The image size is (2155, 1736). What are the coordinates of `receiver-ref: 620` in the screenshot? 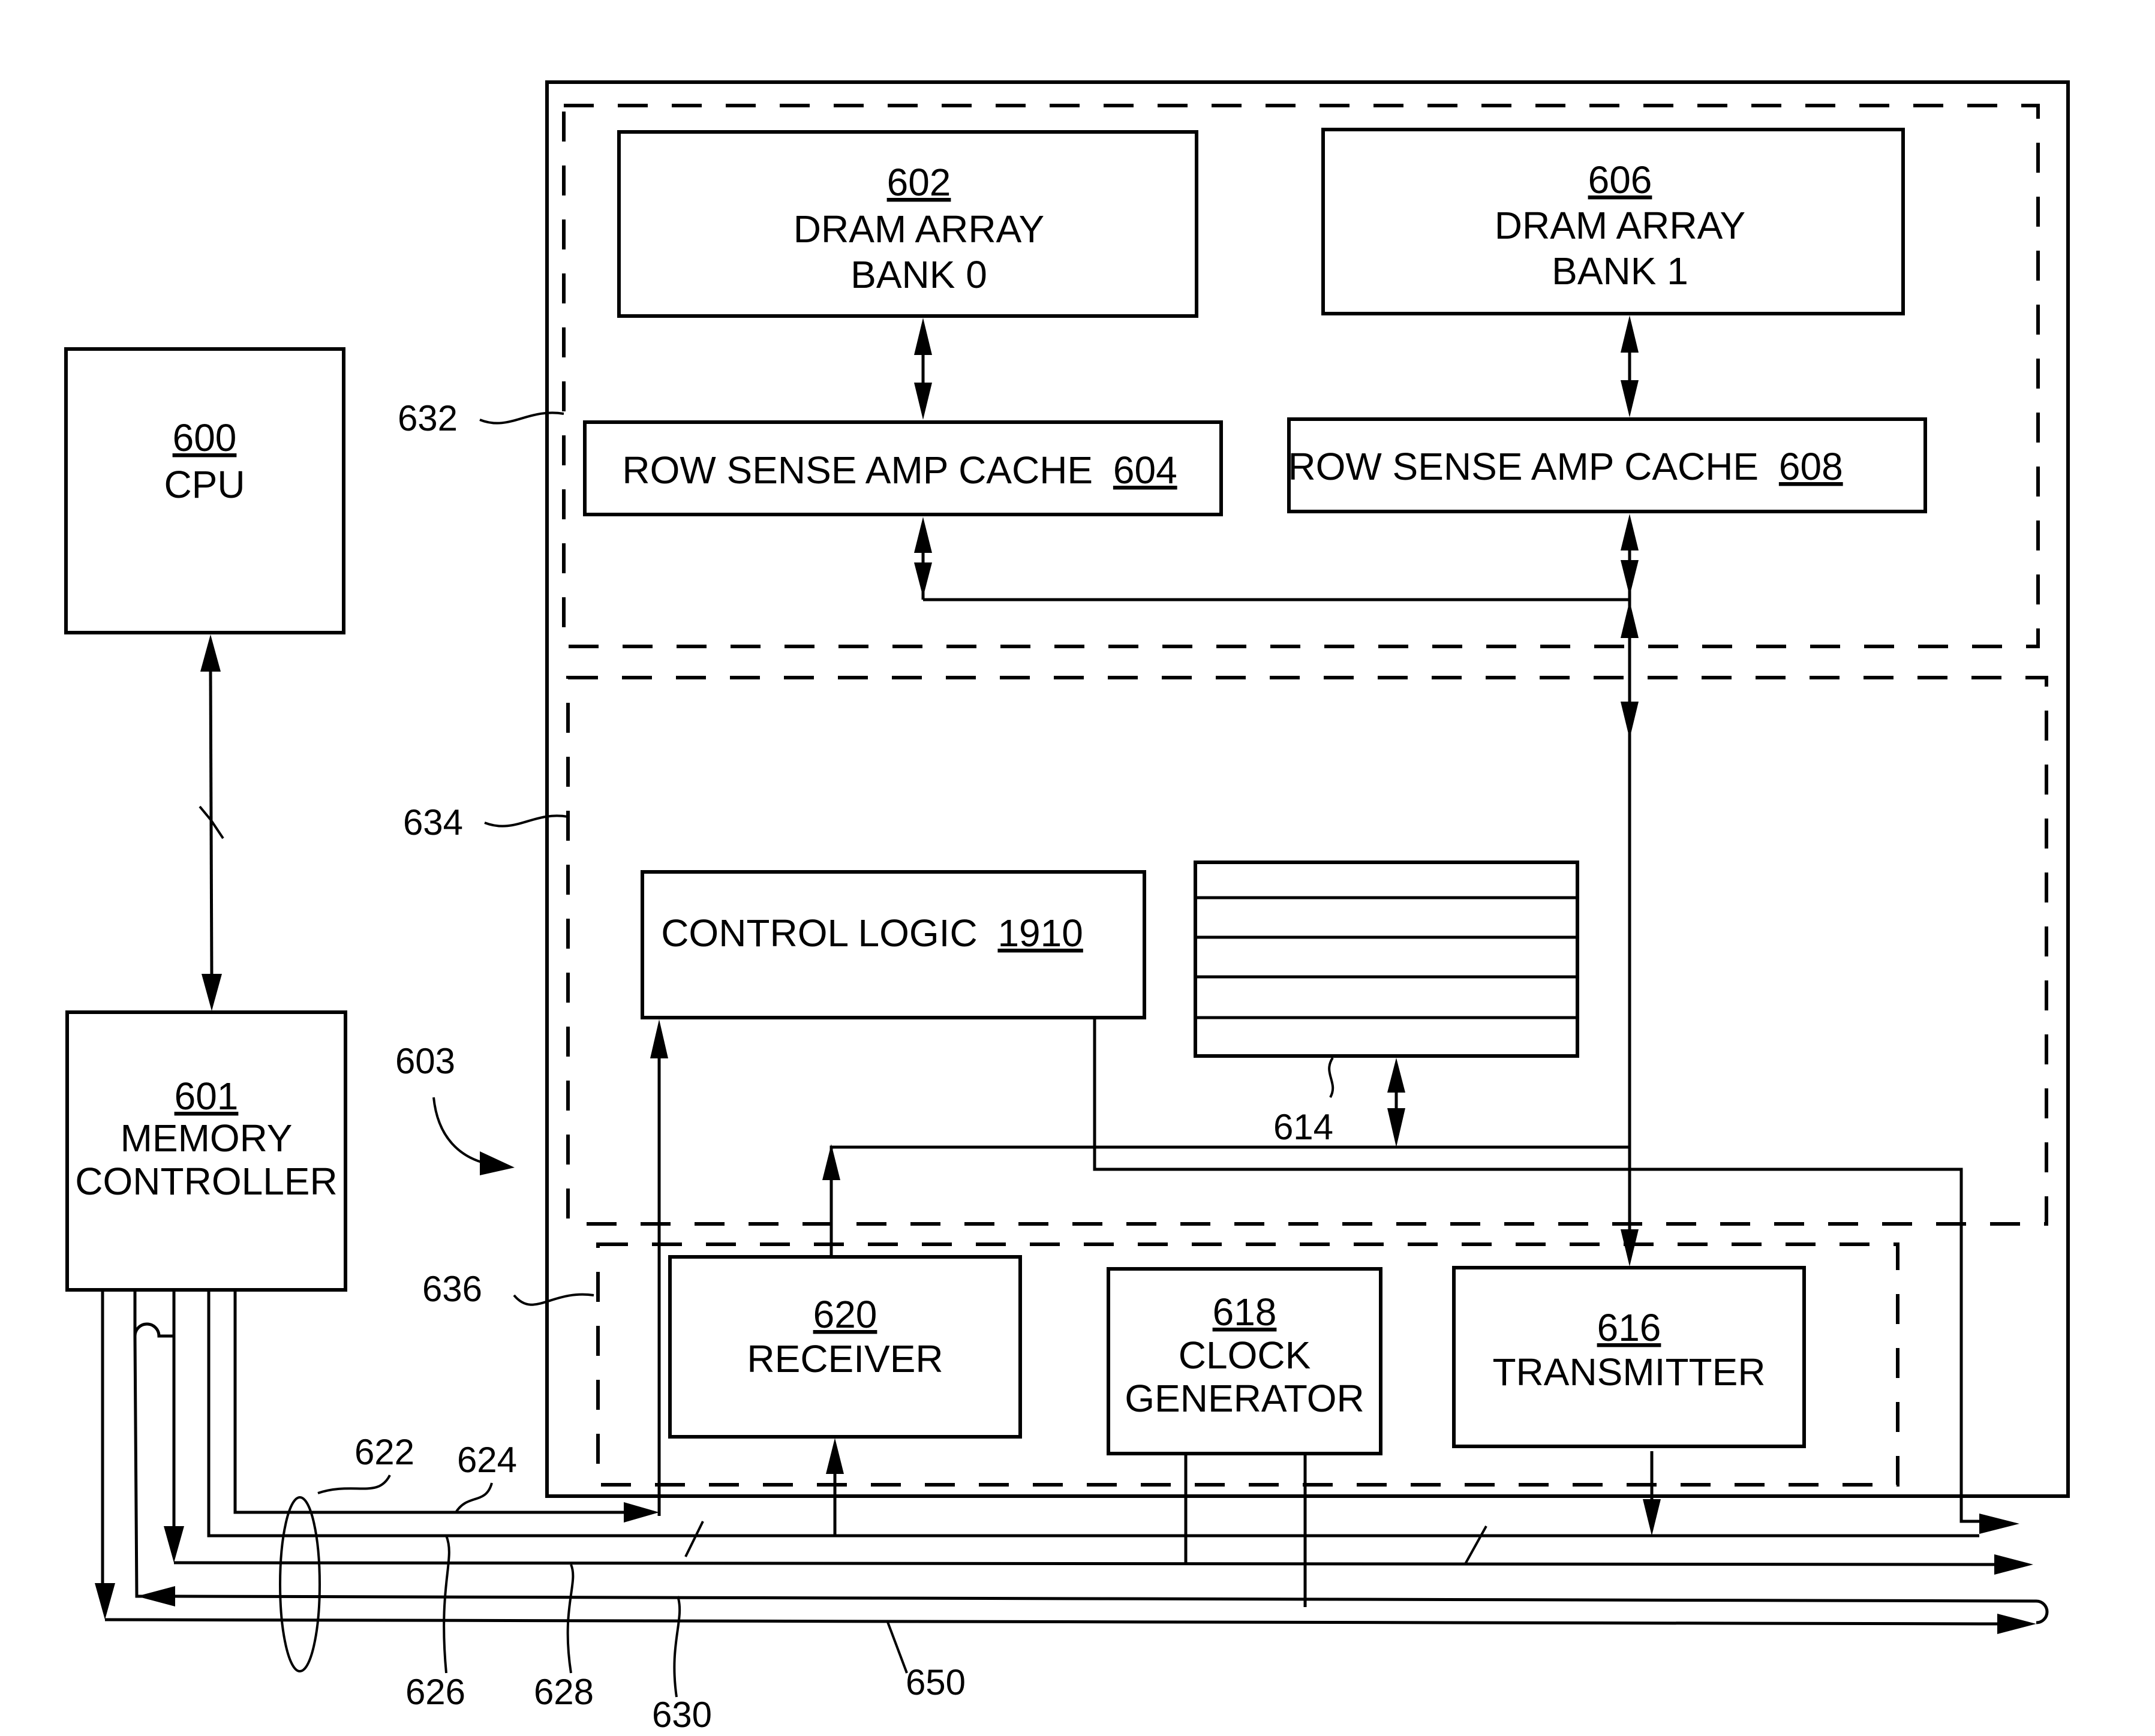 It's located at (845, 1314).